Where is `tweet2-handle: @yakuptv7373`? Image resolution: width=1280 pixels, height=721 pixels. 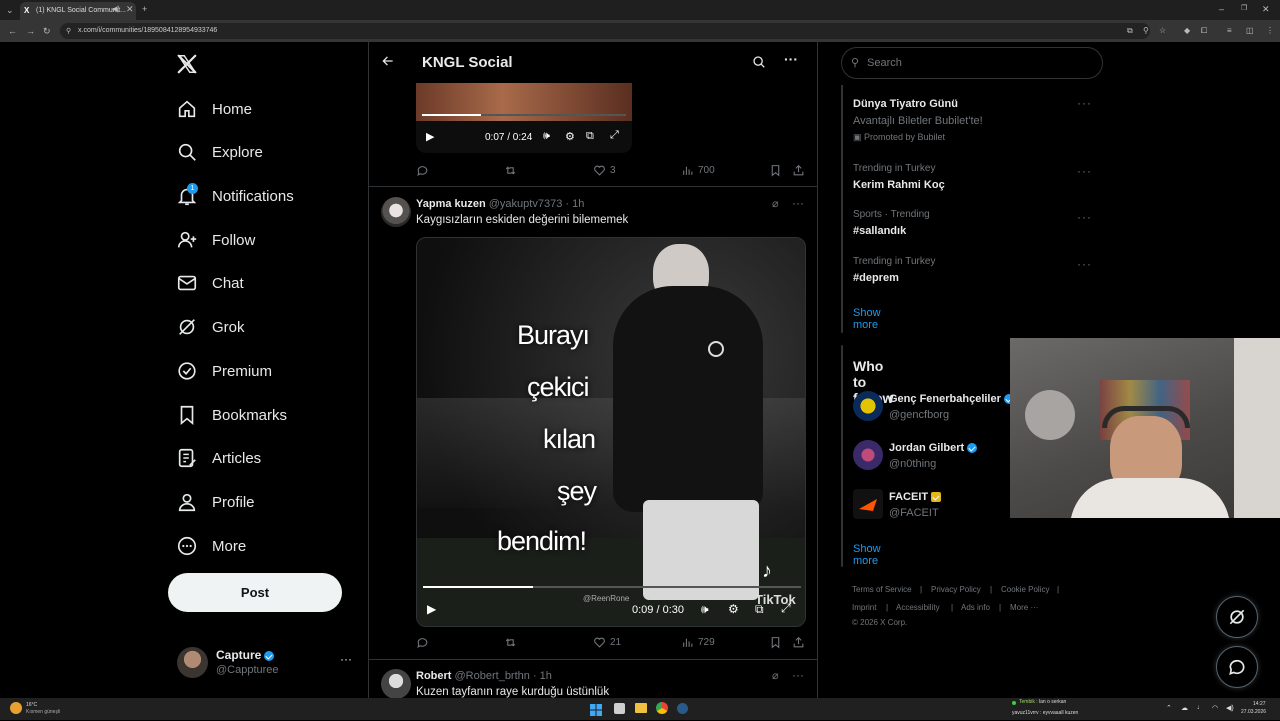
tweet2-handle: @yakuptv7373 is located at coordinates (526, 204).